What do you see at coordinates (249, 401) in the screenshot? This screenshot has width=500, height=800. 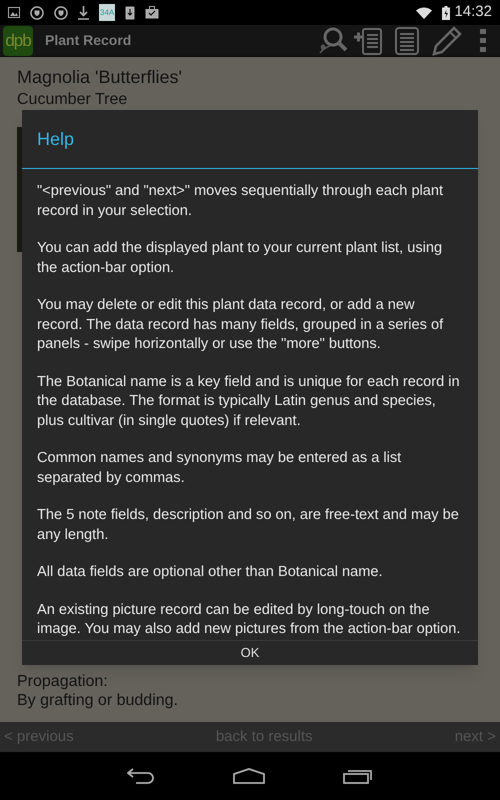 I see `help-paragraph: The Botanical name is a key field and is unique for each record in the database. The format is typically Latin genus and species, plus cultivar (in single quotes) if relevant.` at bounding box center [249, 401].